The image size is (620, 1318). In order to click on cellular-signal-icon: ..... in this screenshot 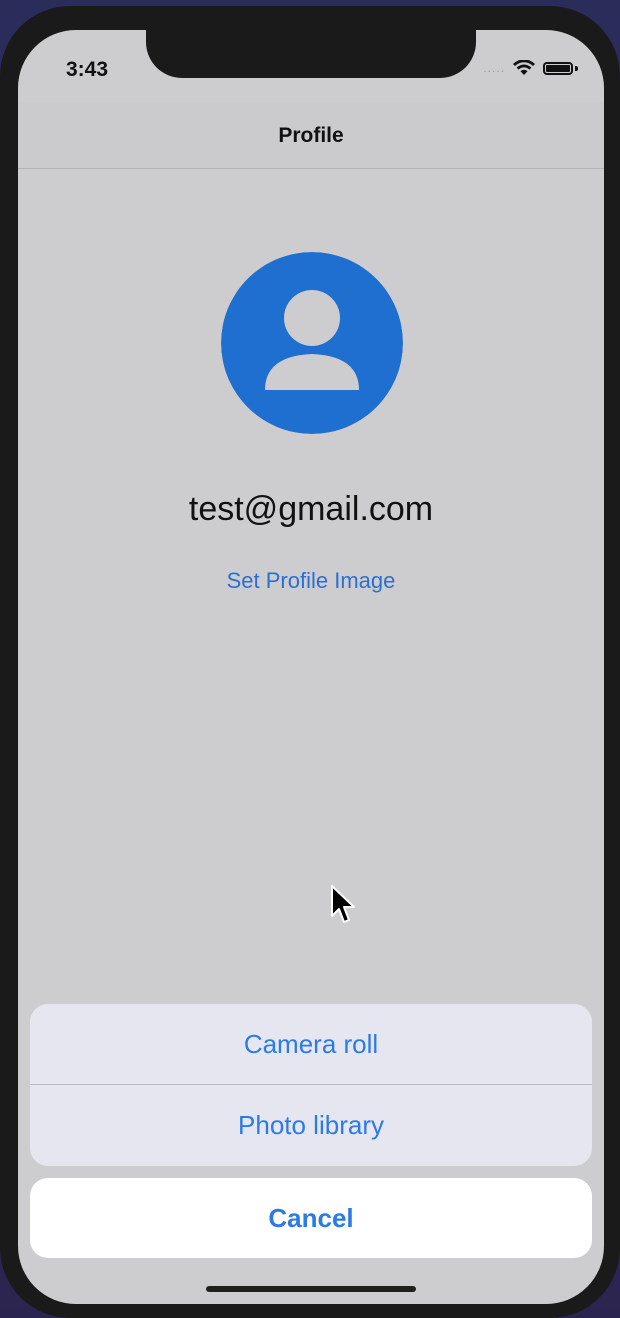, I will do `click(494, 68)`.